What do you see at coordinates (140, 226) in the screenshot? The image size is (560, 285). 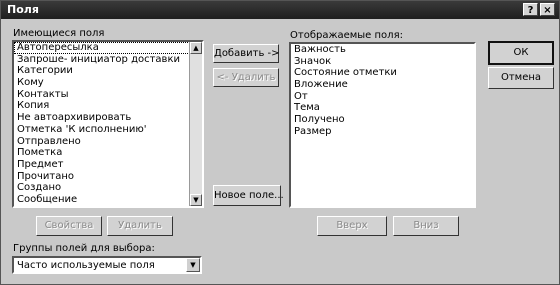 I see `delete-button: Удалить` at bounding box center [140, 226].